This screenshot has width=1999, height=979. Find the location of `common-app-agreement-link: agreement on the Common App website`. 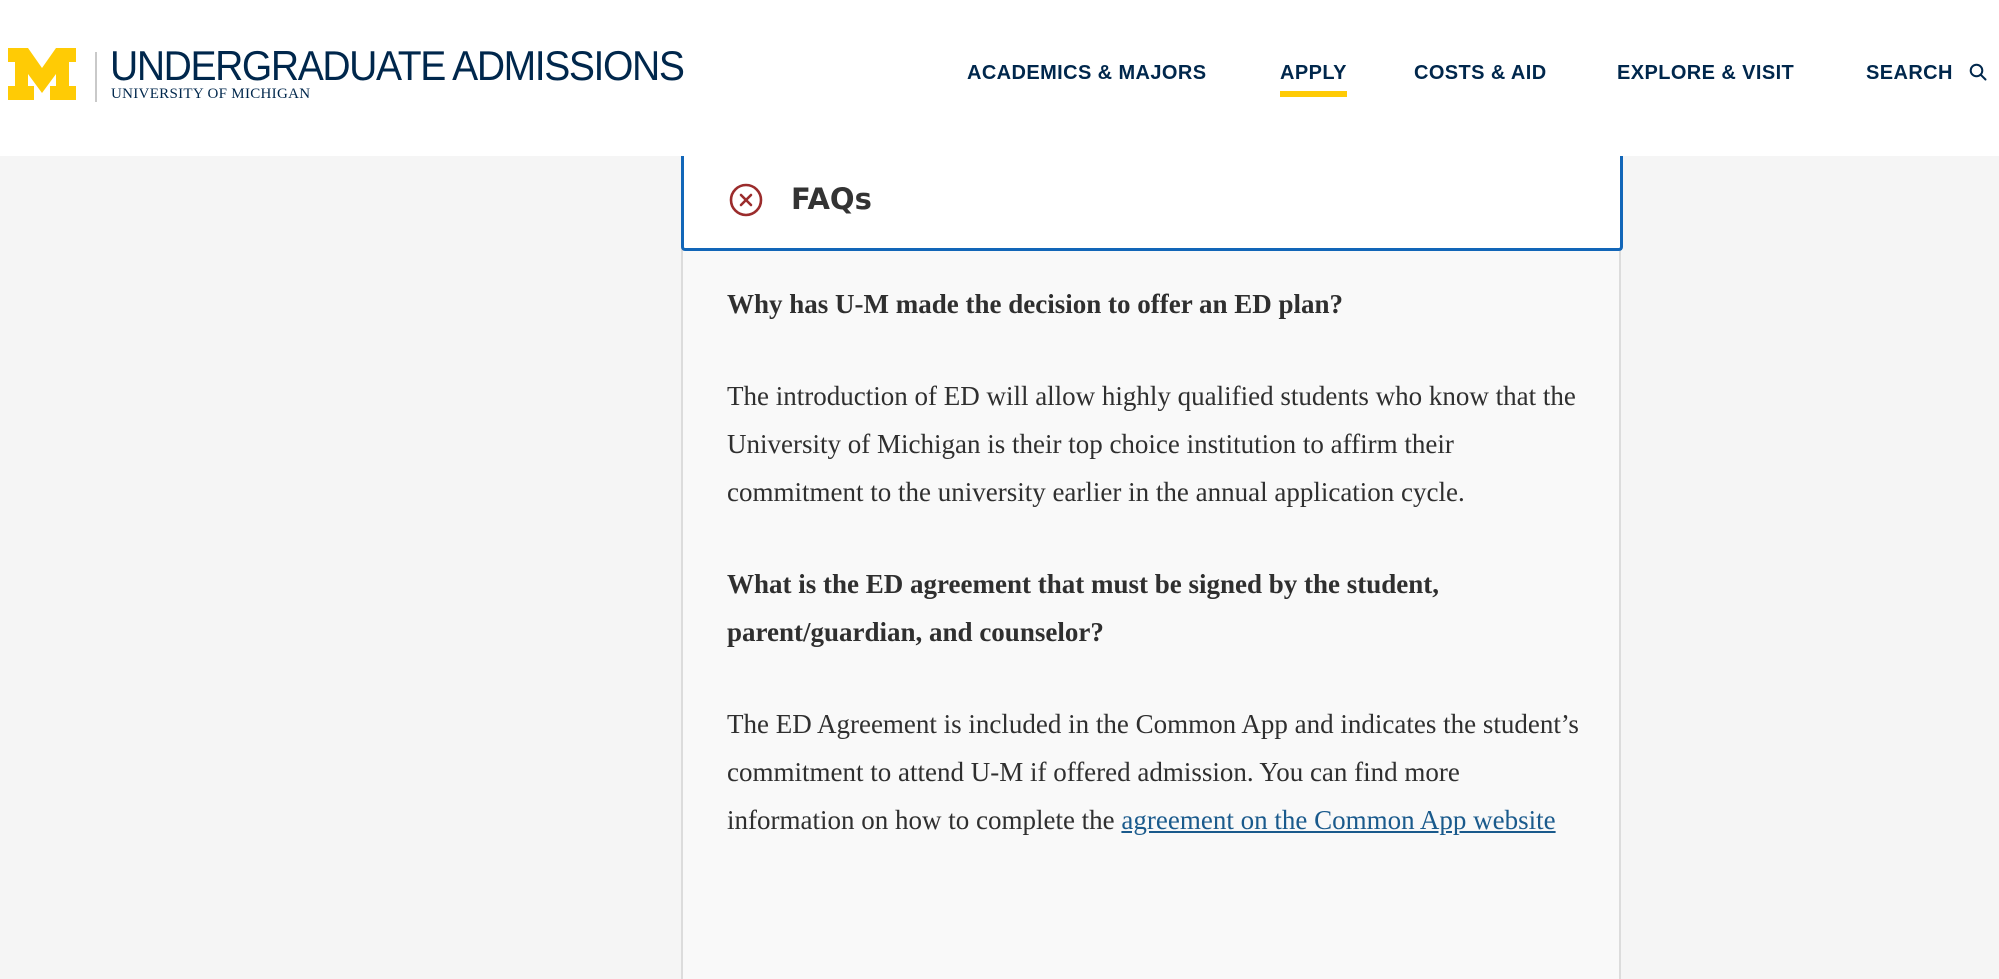

common-app-agreement-link: agreement on the Common App website is located at coordinates (1338, 820).